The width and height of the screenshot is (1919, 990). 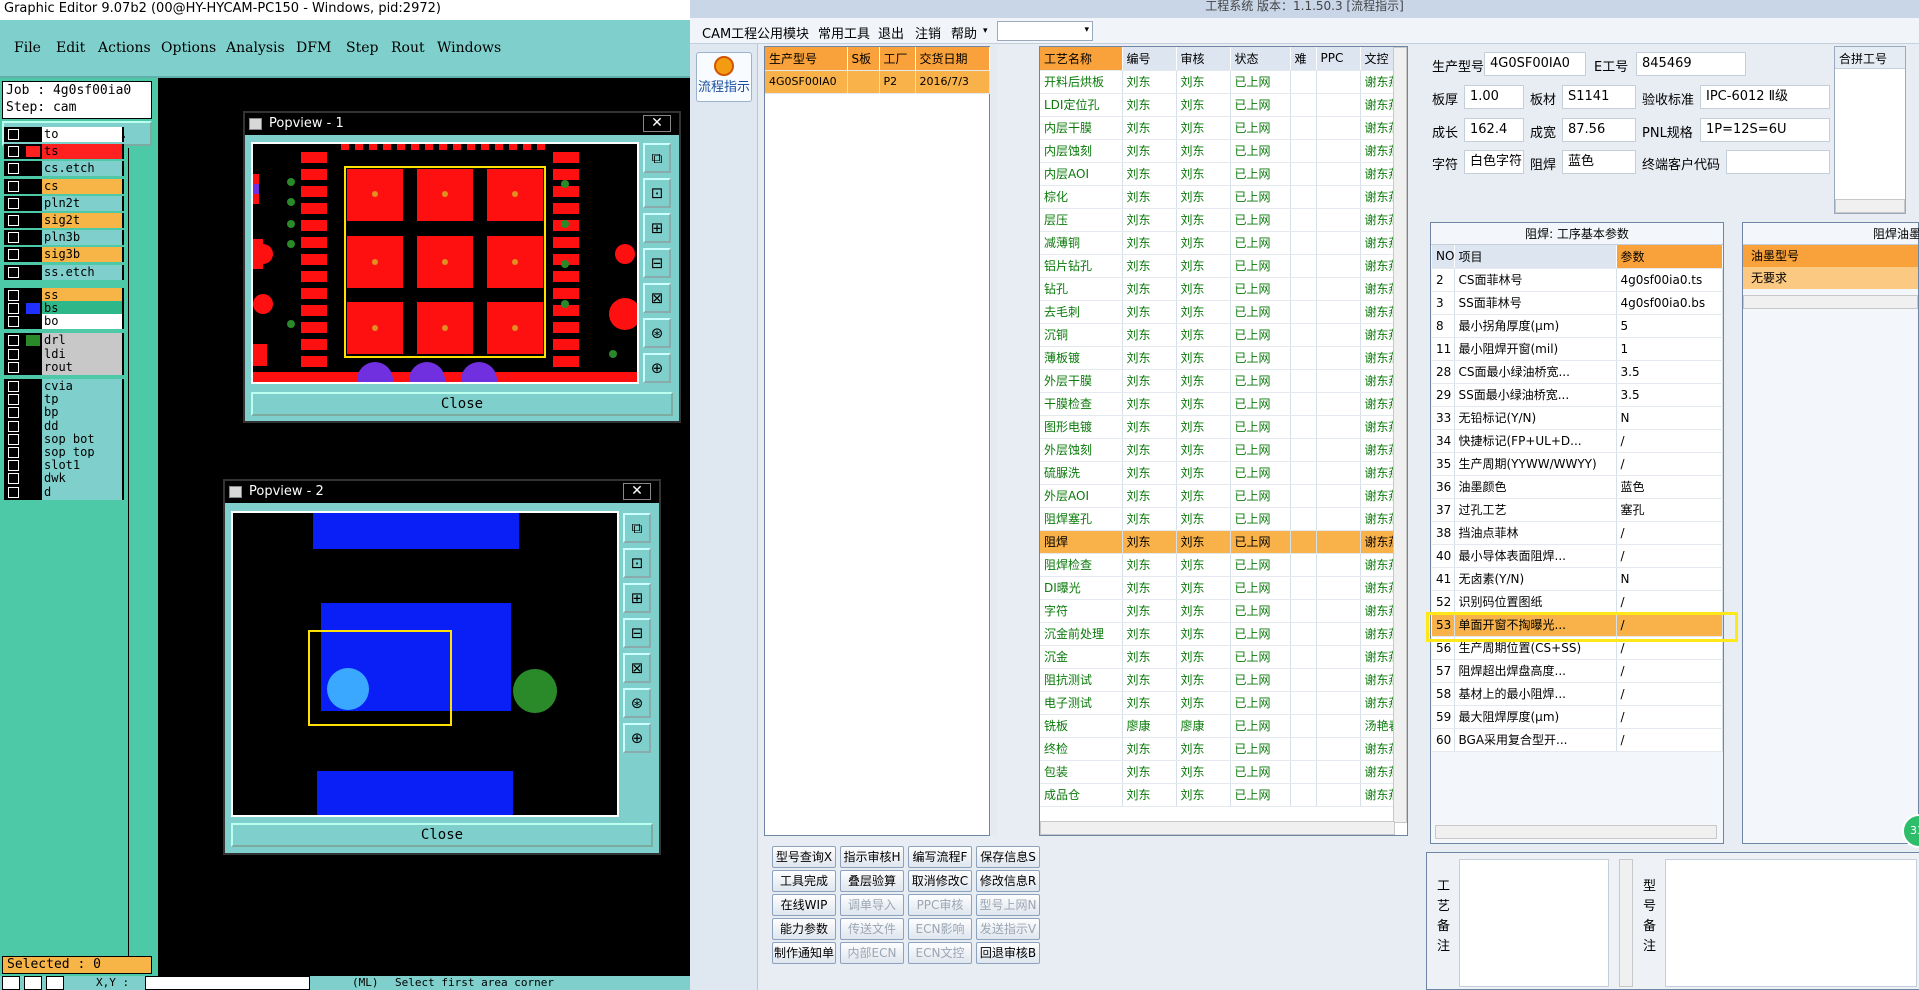 What do you see at coordinates (1223, 128) in the screenshot?
I see `process-row: 内层干膜 刘东 刘东 已上网 谢东燕` at bounding box center [1223, 128].